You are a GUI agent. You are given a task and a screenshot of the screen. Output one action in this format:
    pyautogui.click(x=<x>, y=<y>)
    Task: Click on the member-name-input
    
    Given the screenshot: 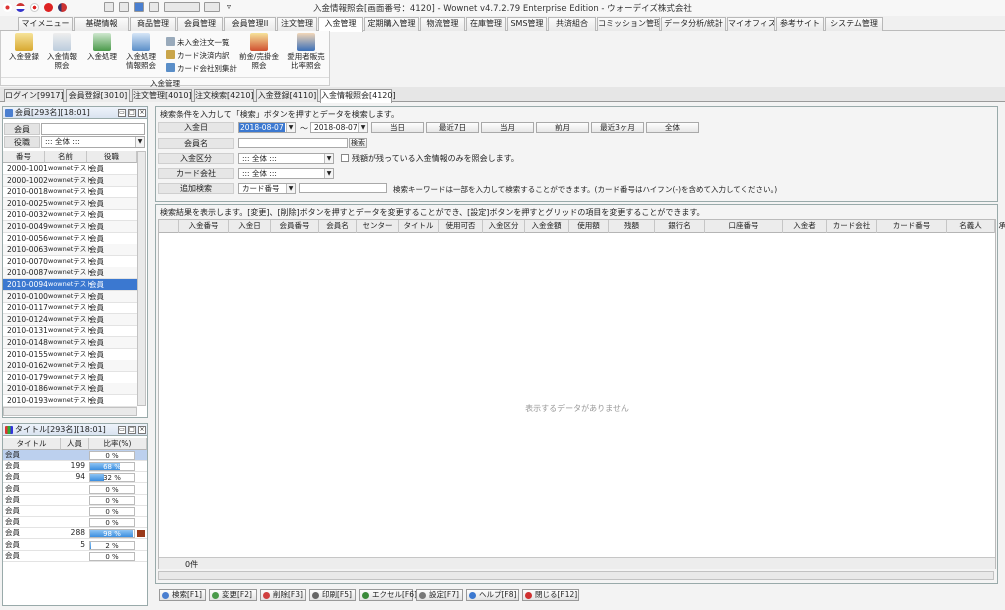 What is the action you would take?
    pyautogui.click(x=293, y=143)
    